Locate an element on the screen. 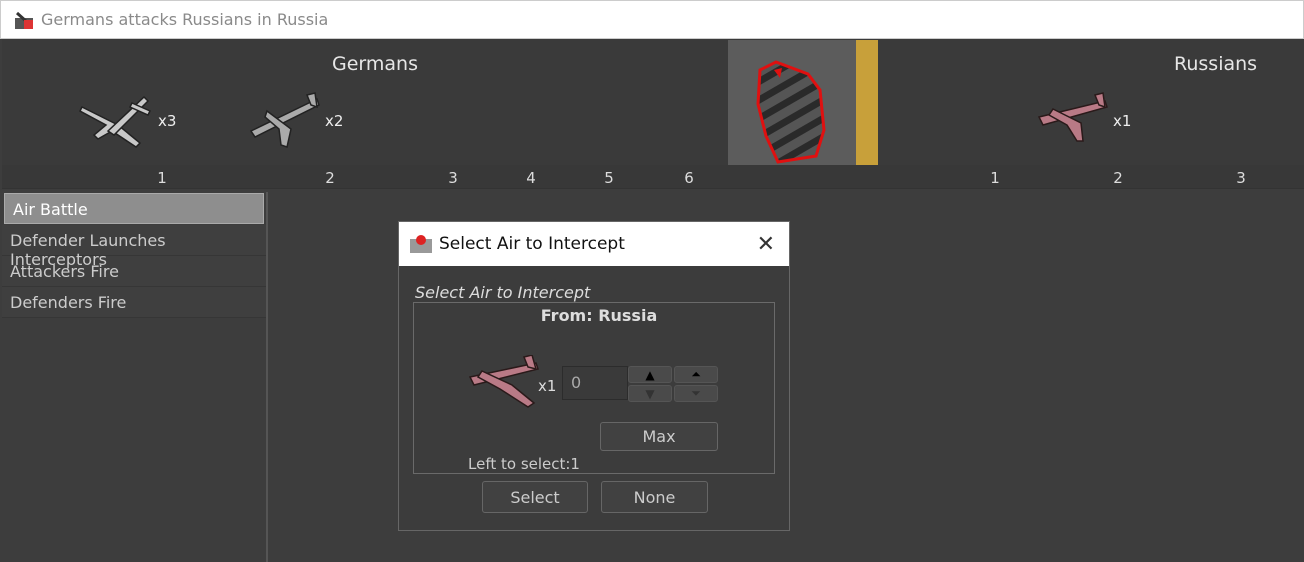 The height and width of the screenshot is (562, 1304). fighter-plane-icon is located at coordinates (284, 120).